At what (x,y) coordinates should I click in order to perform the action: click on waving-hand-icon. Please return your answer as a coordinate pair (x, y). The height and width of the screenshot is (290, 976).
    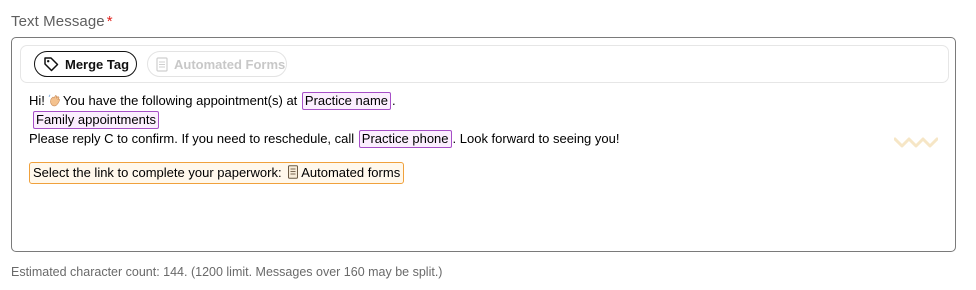
    Looking at the image, I should click on (54, 100).